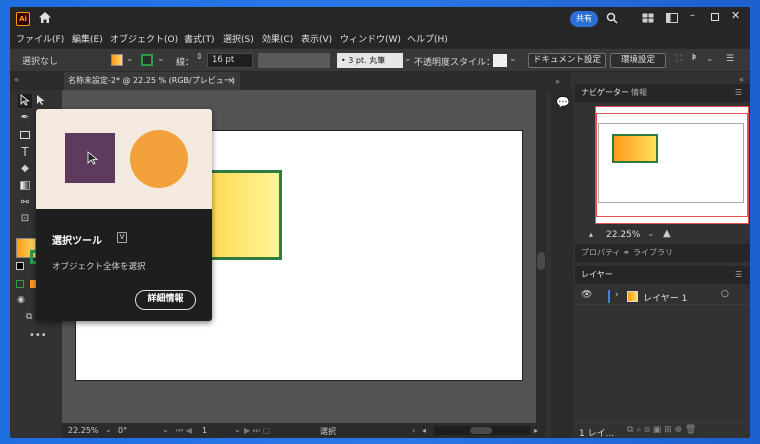 The width and height of the screenshot is (760, 444). What do you see at coordinates (710, 59) in the screenshot?
I see `align-dropdown-icon: ⌄` at bounding box center [710, 59].